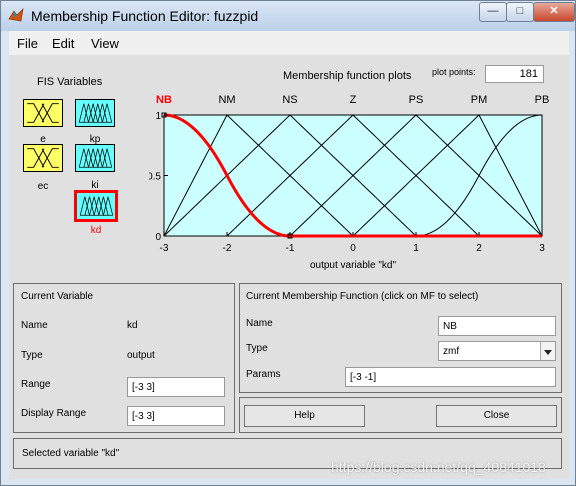 Image resolution: width=576 pixels, height=486 pixels. Describe the element at coordinates (496, 416) in the screenshot. I see `close-button: Close` at that location.